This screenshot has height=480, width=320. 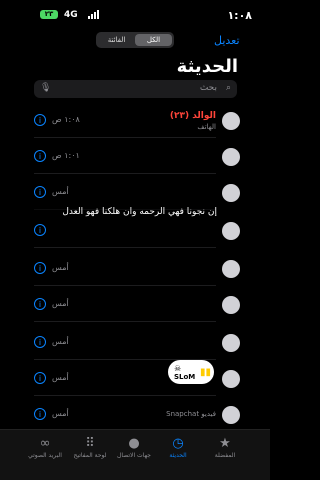 What do you see at coordinates (206, 372) in the screenshot?
I see `audio-wave-icon: ▮▮` at bounding box center [206, 372].